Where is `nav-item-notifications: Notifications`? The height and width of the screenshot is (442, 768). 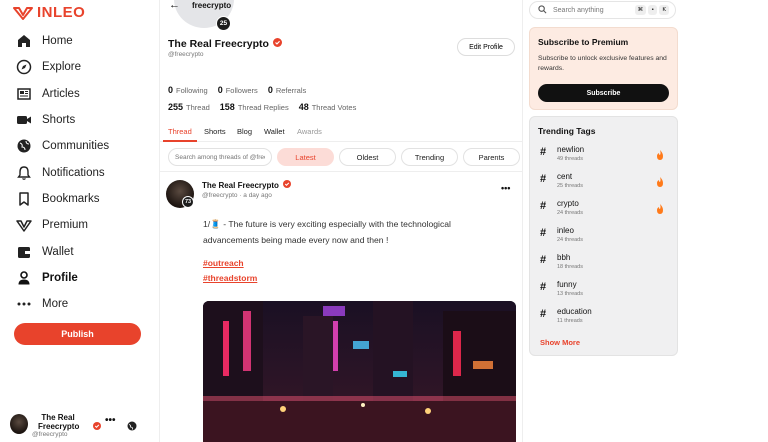
nav-item-notifications: Notifications is located at coordinates (80, 172).